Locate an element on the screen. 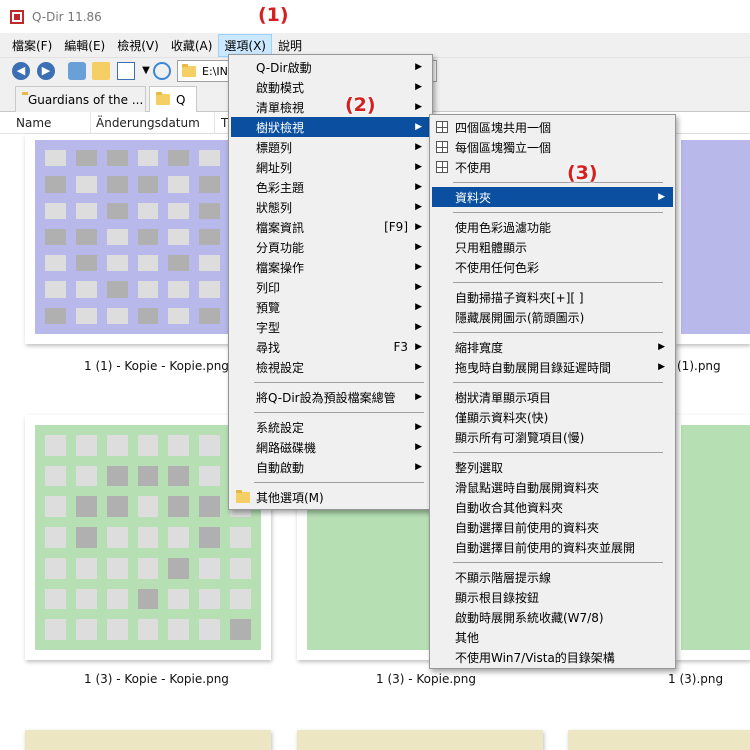  menu-label: 樹狀清單顯示項目 is located at coordinates (503, 397).